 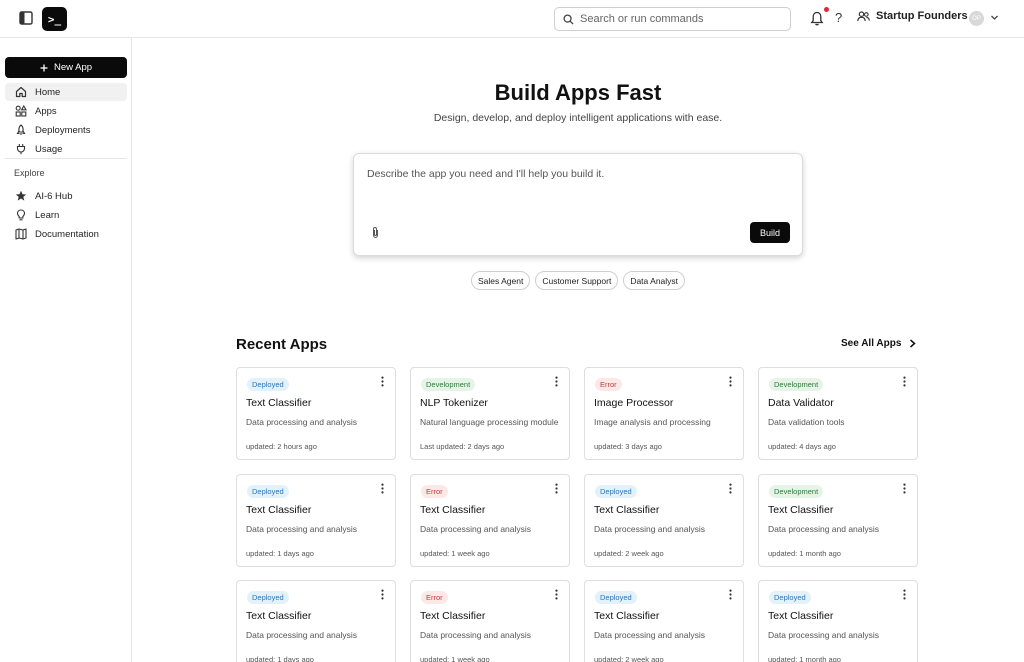 What do you see at coordinates (280, 658) in the screenshot?
I see `card-updated: updated: 1 days ago` at bounding box center [280, 658].